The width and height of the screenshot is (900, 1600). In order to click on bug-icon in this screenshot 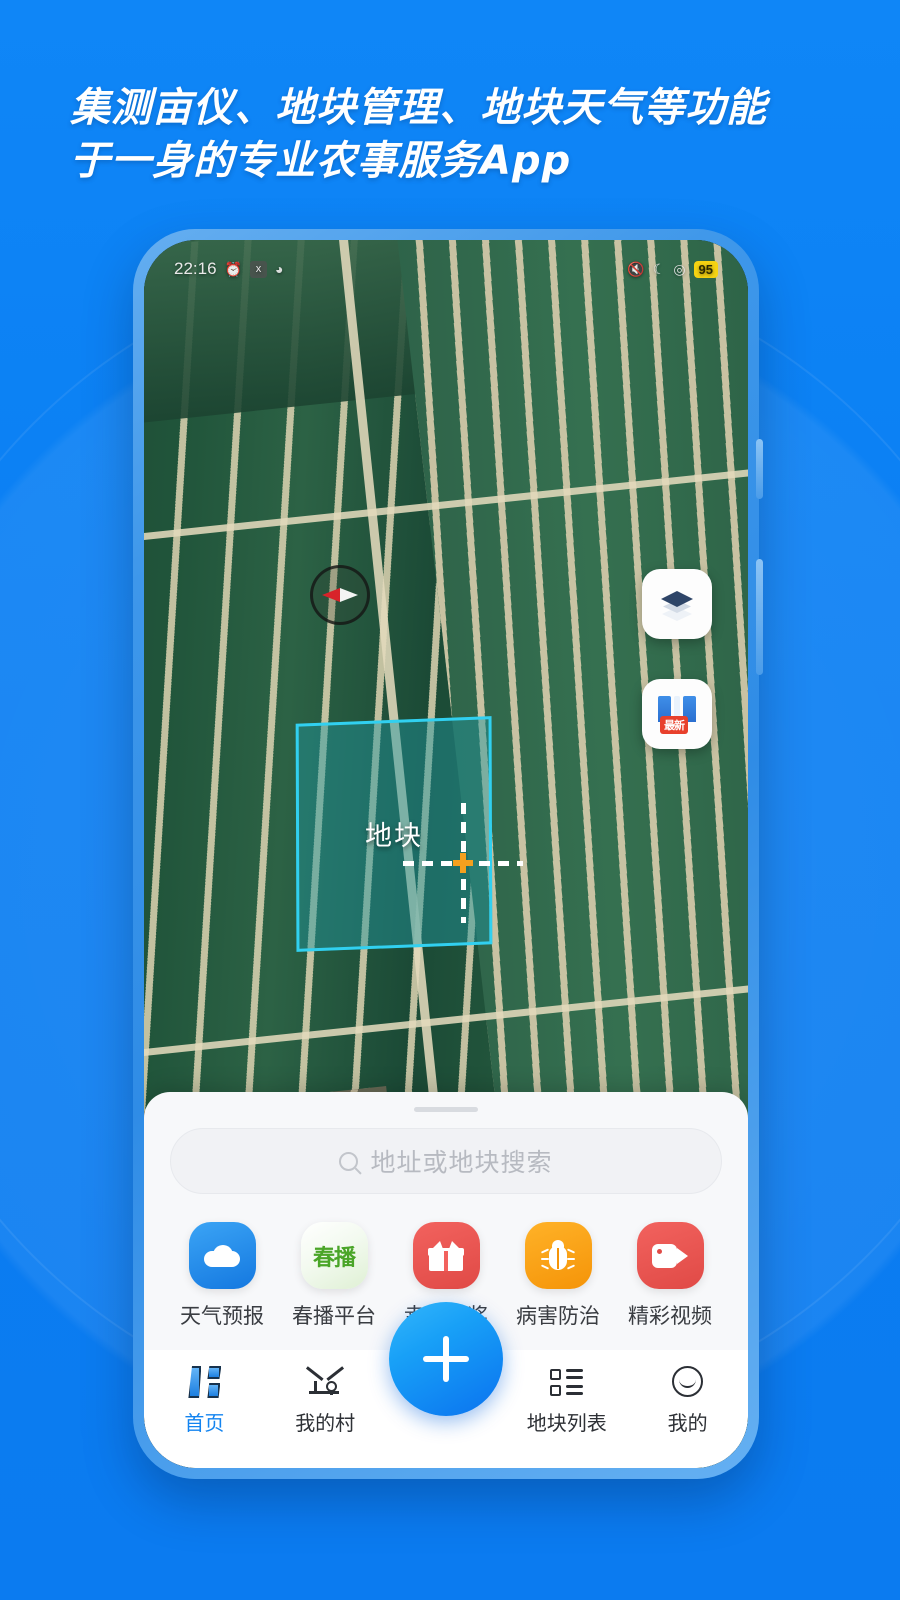, I will do `click(558, 1255)`.